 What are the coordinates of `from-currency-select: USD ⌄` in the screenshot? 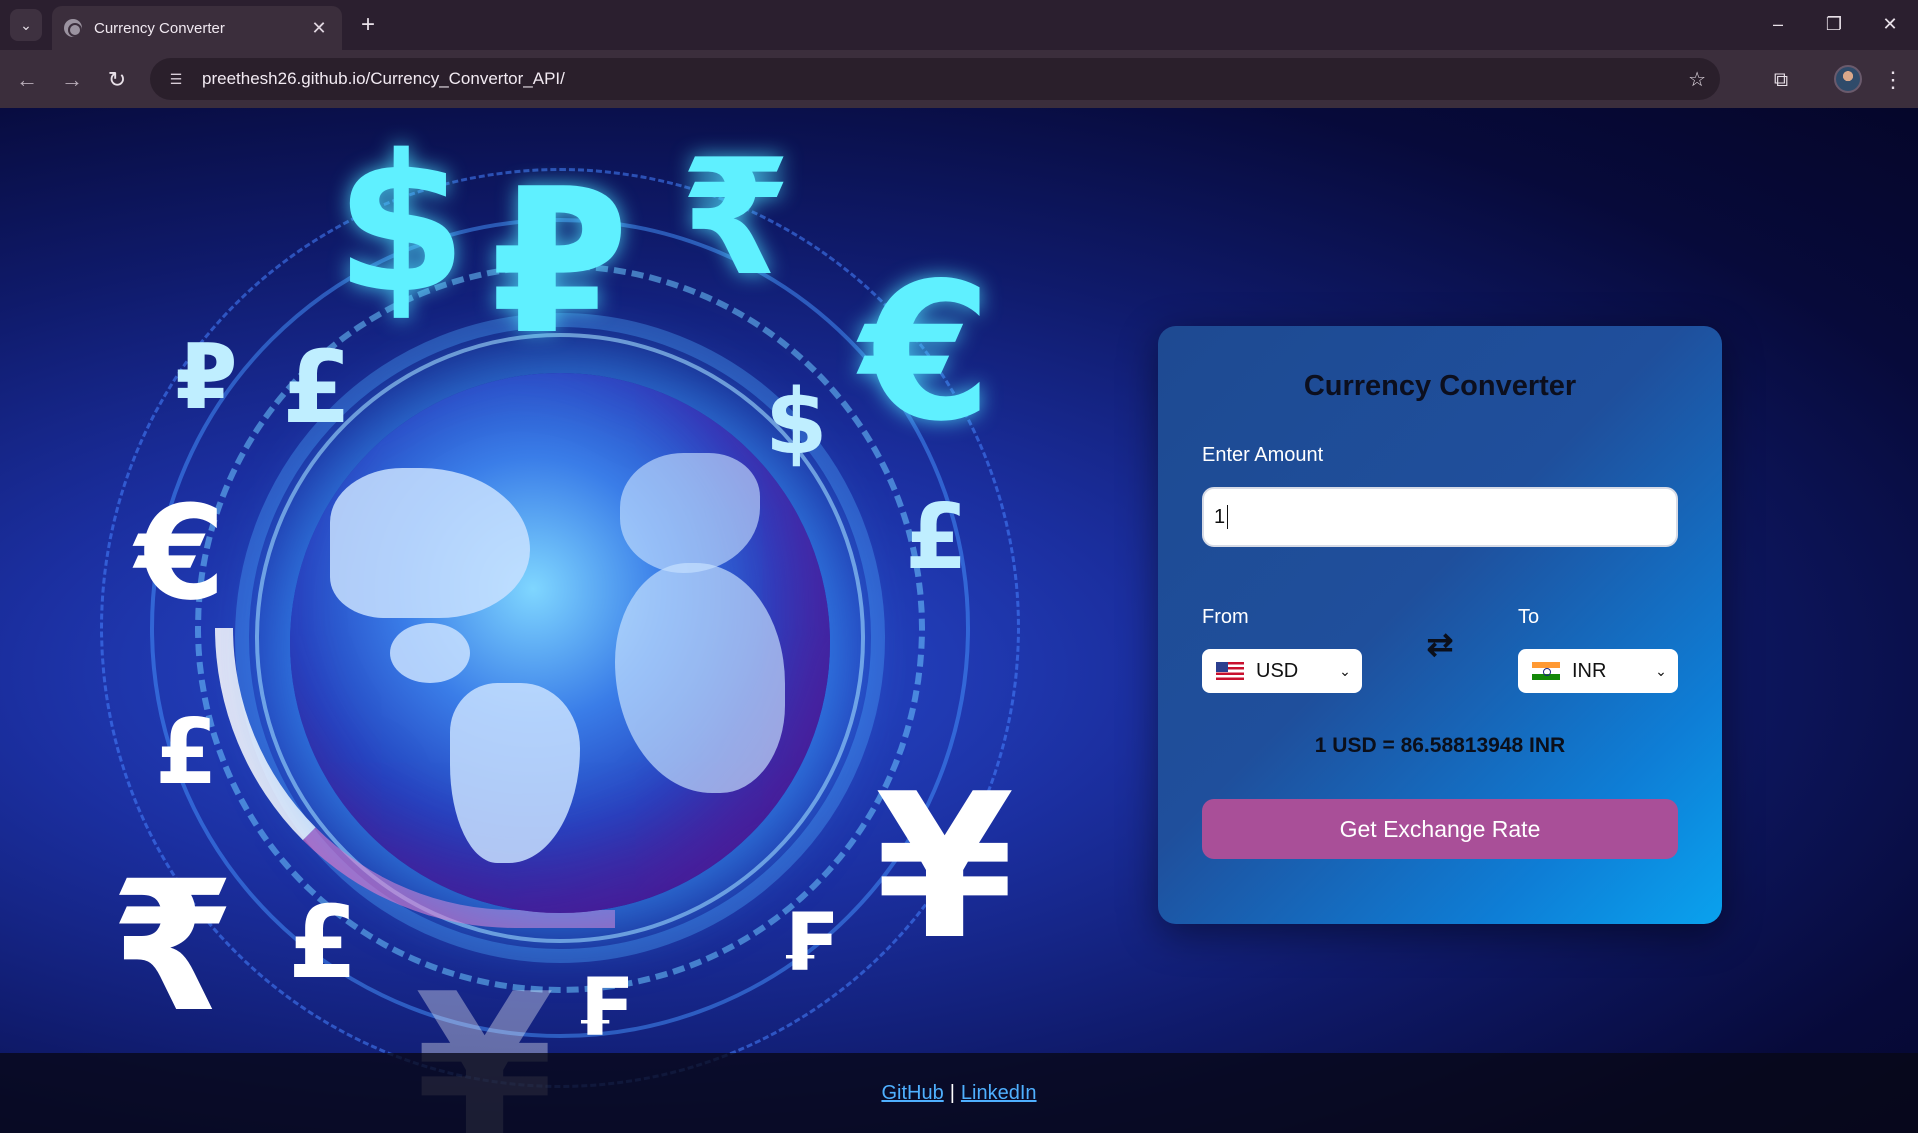 It's located at (1282, 671).